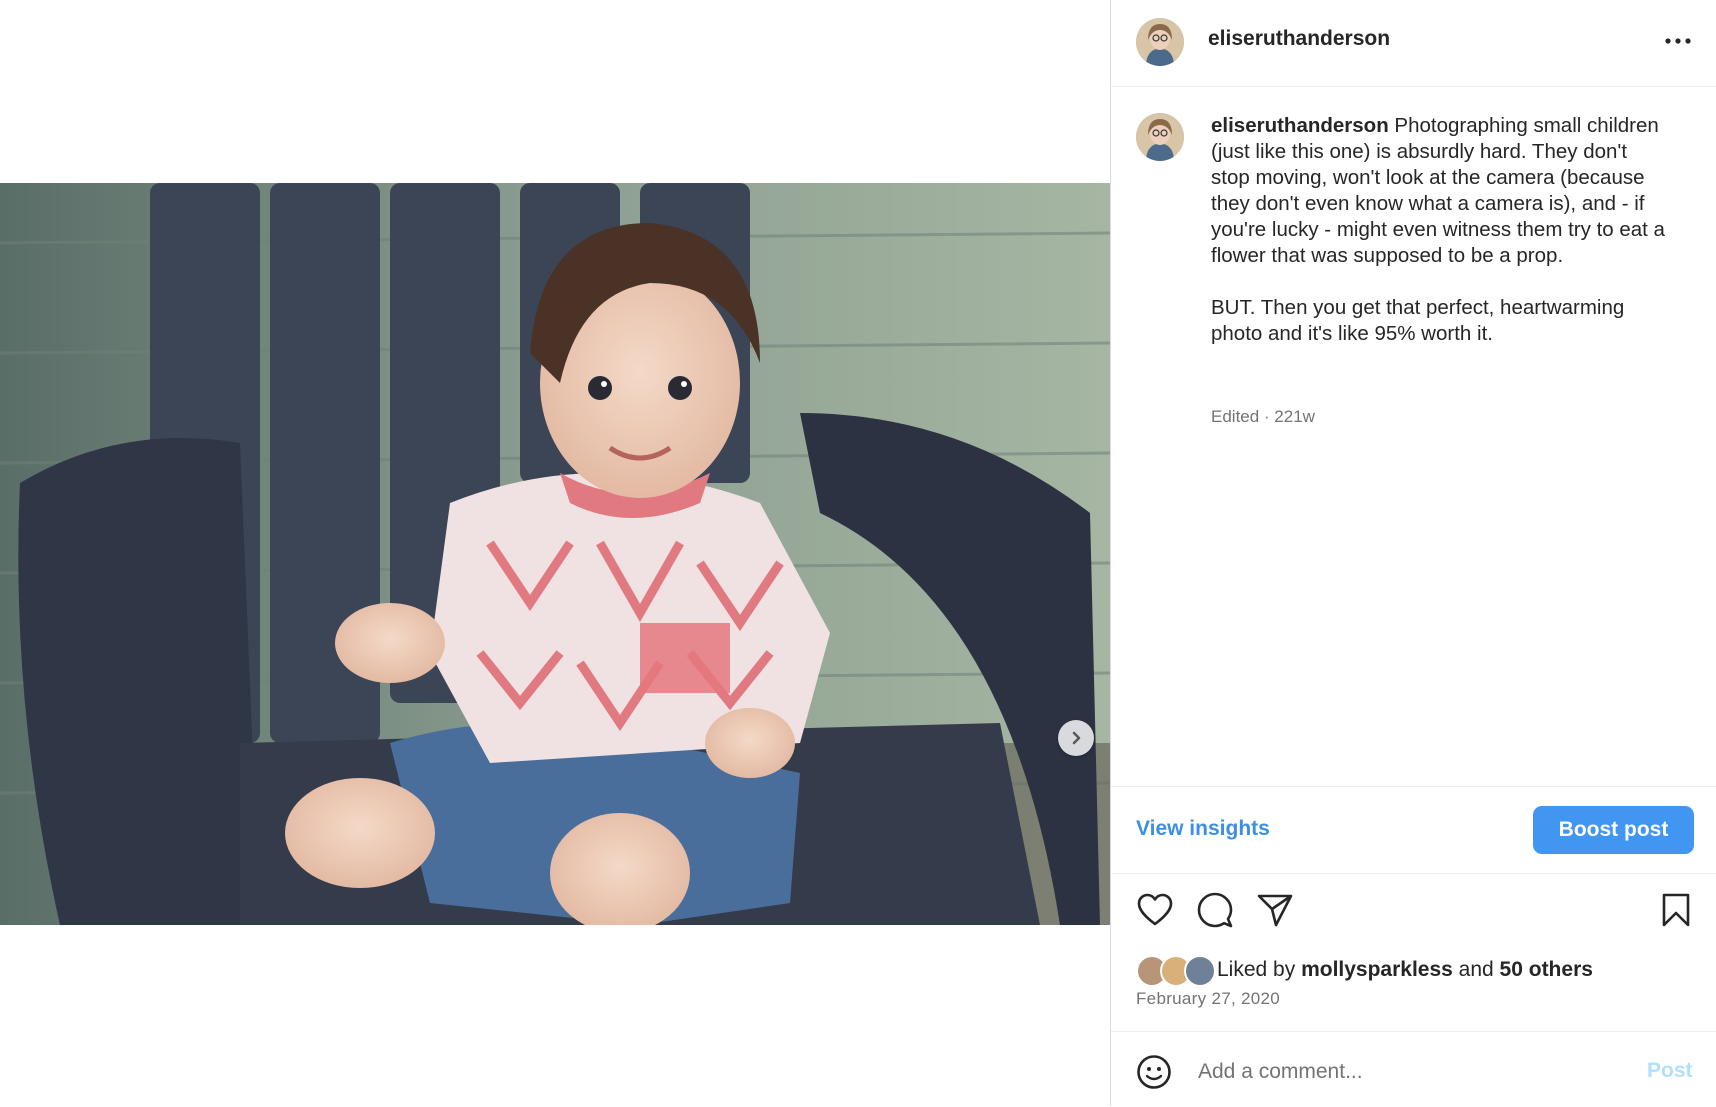 The image size is (1716, 1107). What do you see at coordinates (1546, 969) in the screenshot?
I see `likes-others-count: 50 others` at bounding box center [1546, 969].